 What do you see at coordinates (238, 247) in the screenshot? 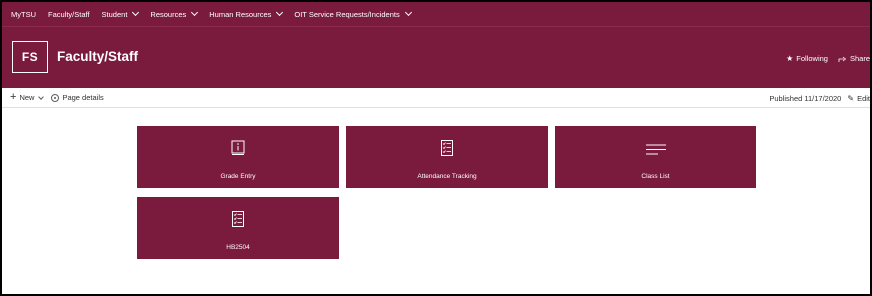
I see `tile-label: HB2504` at bounding box center [238, 247].